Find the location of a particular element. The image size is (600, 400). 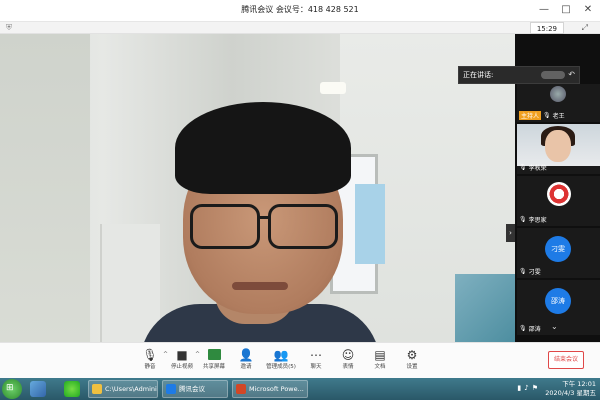

participant-name: 老王 is located at coordinates (558, 116).